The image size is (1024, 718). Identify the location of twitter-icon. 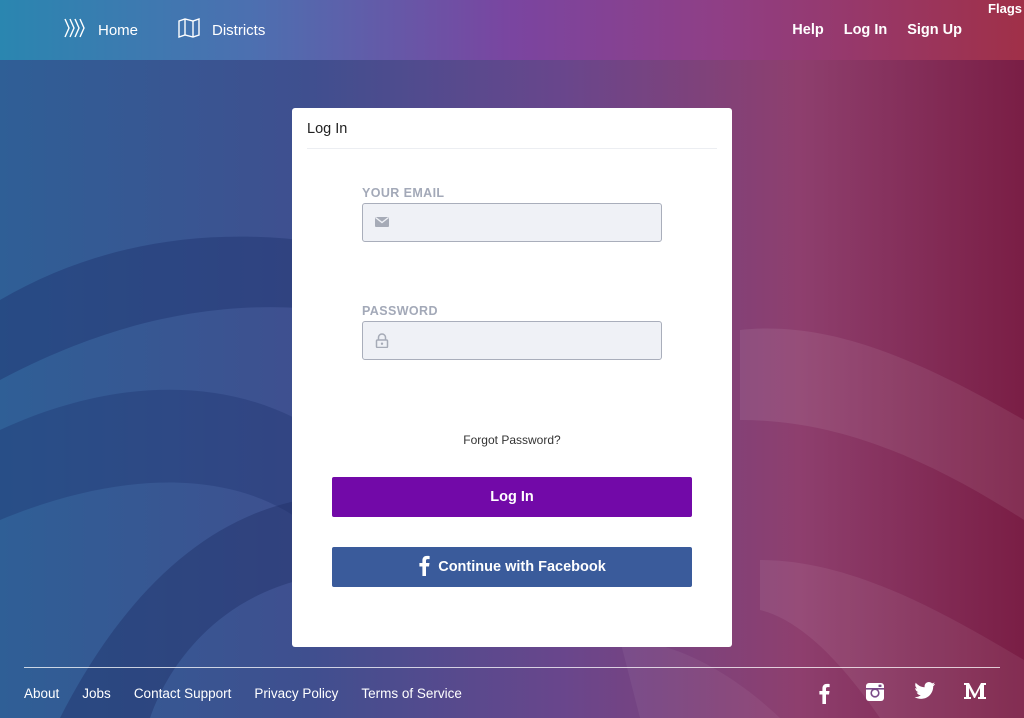
(925, 693).